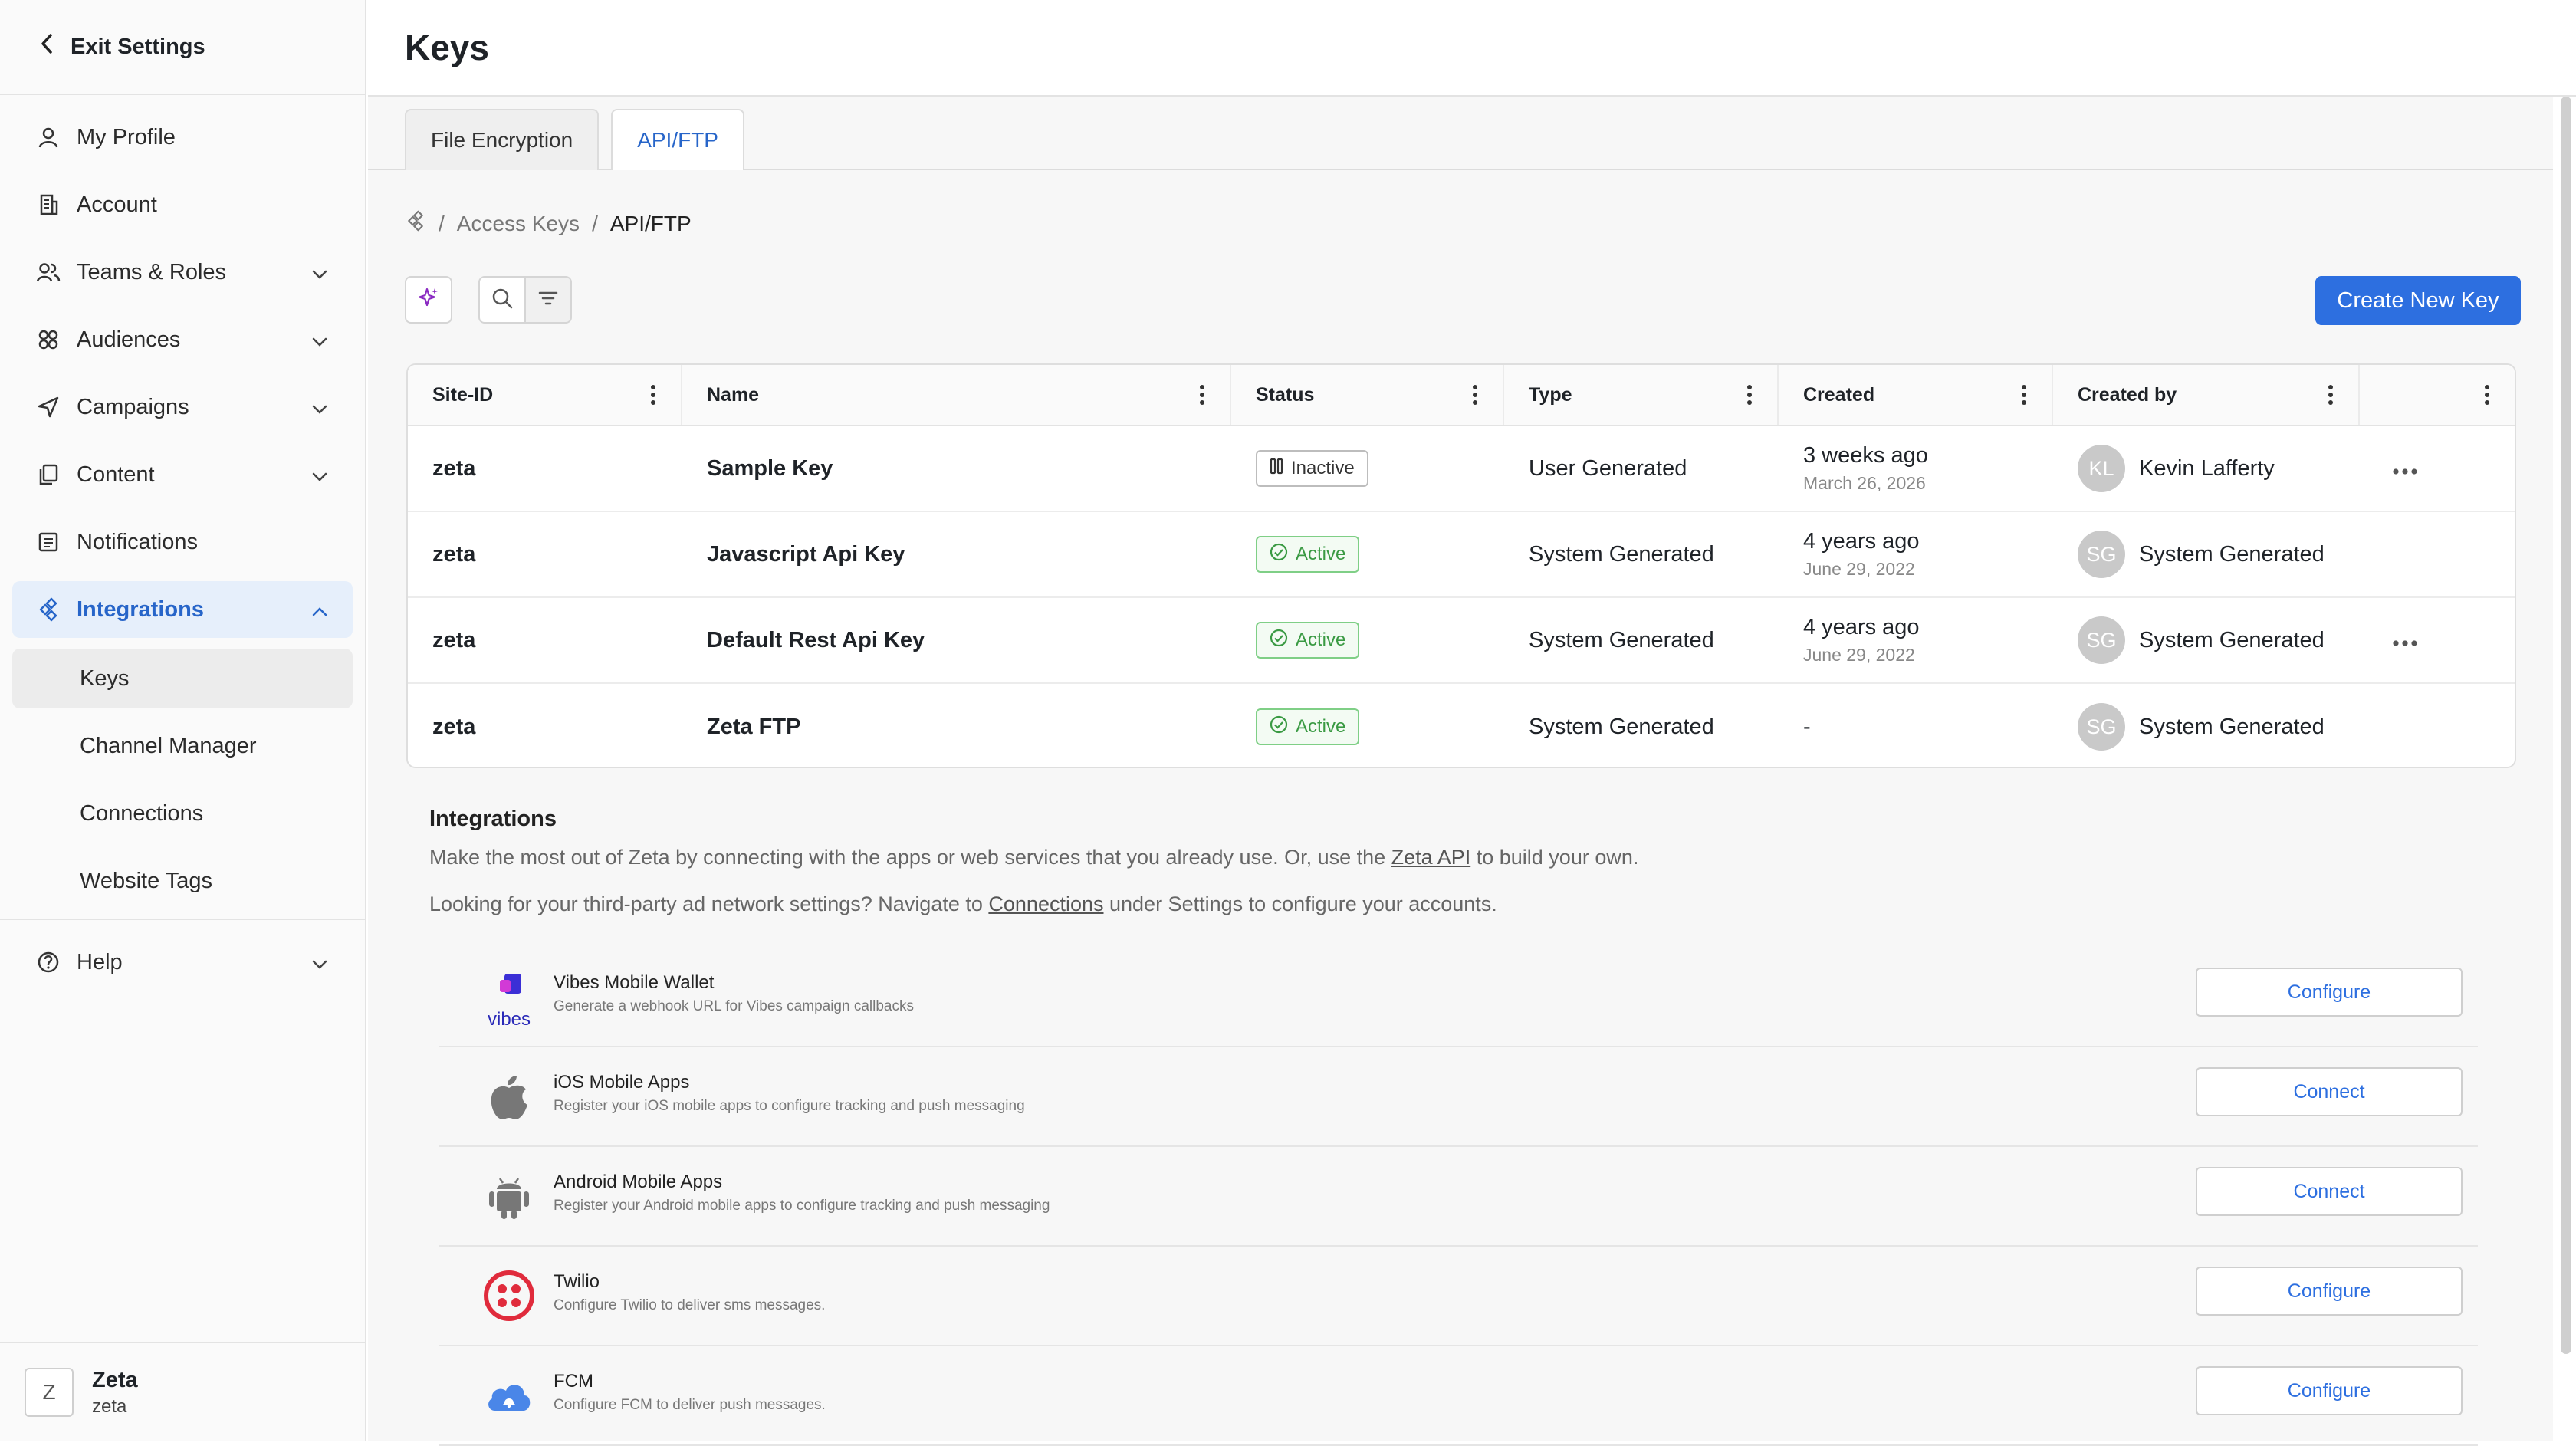  I want to click on sidebar-subitem-connections: Connections, so click(182, 814).